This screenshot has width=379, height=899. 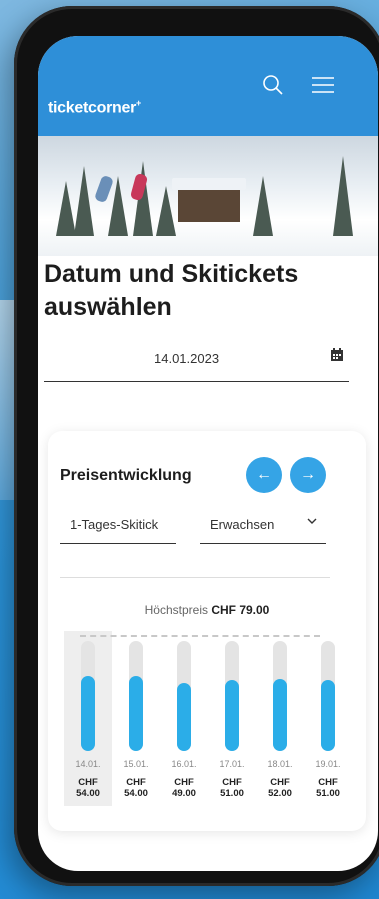 What do you see at coordinates (323, 85) in the screenshot?
I see `menu-icon` at bounding box center [323, 85].